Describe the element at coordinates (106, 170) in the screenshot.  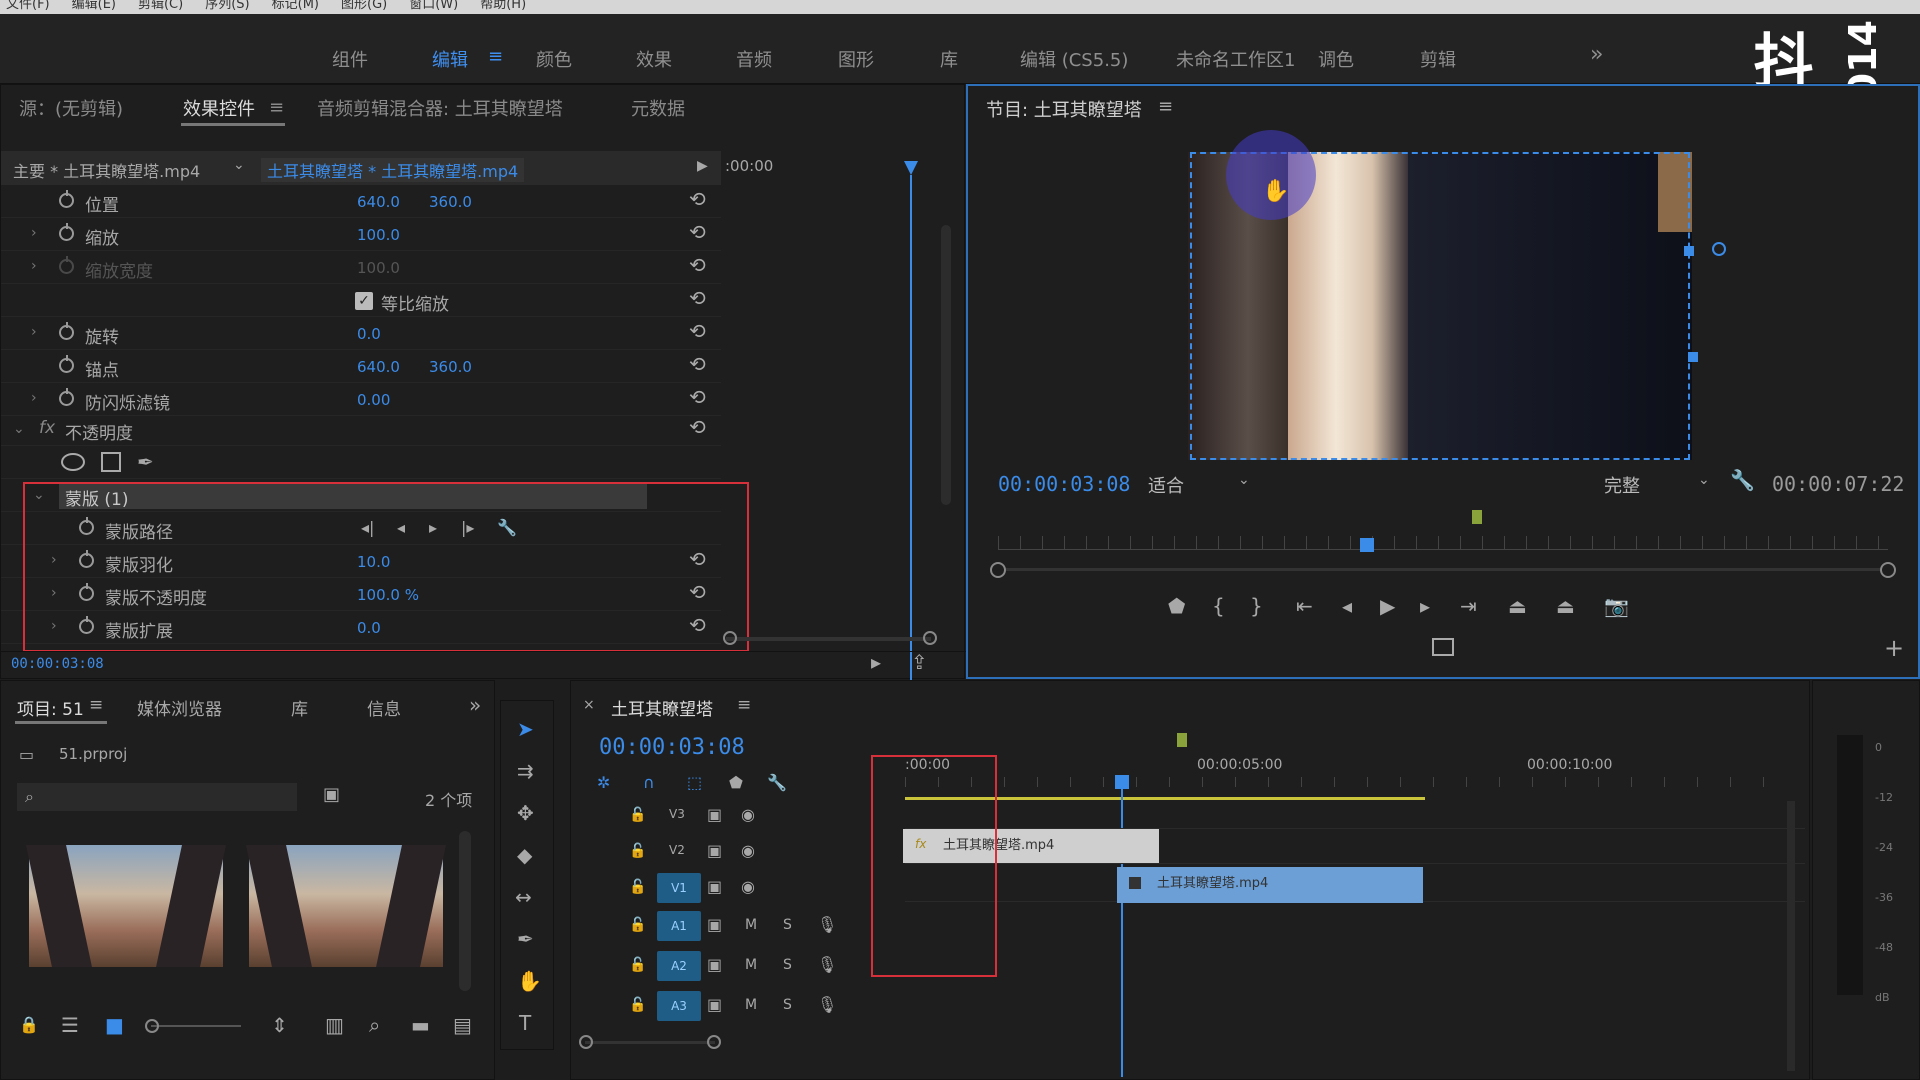
I see `master-clip-label: 主要 * 土耳其瞭望塔.mp4` at that location.